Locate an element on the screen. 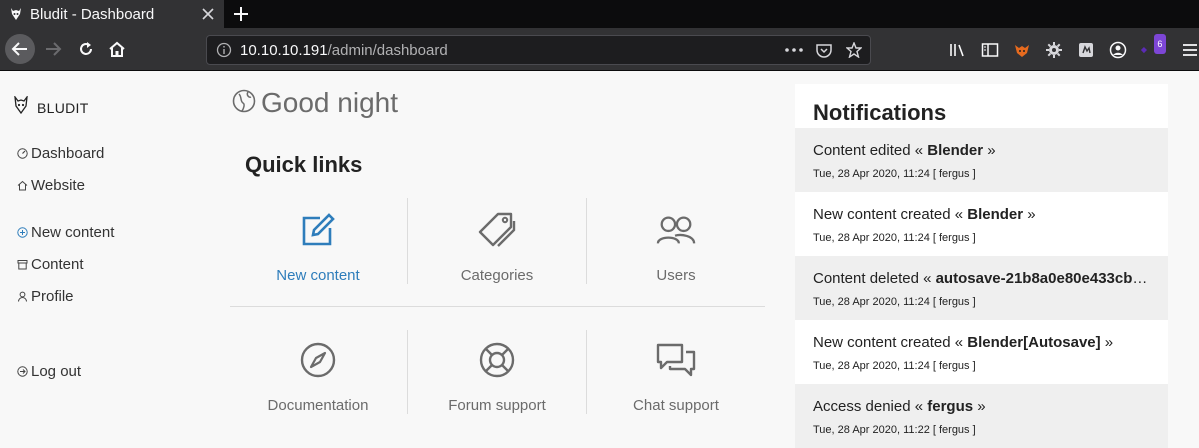  quick-link-new-content: New content is located at coordinates (318, 241).